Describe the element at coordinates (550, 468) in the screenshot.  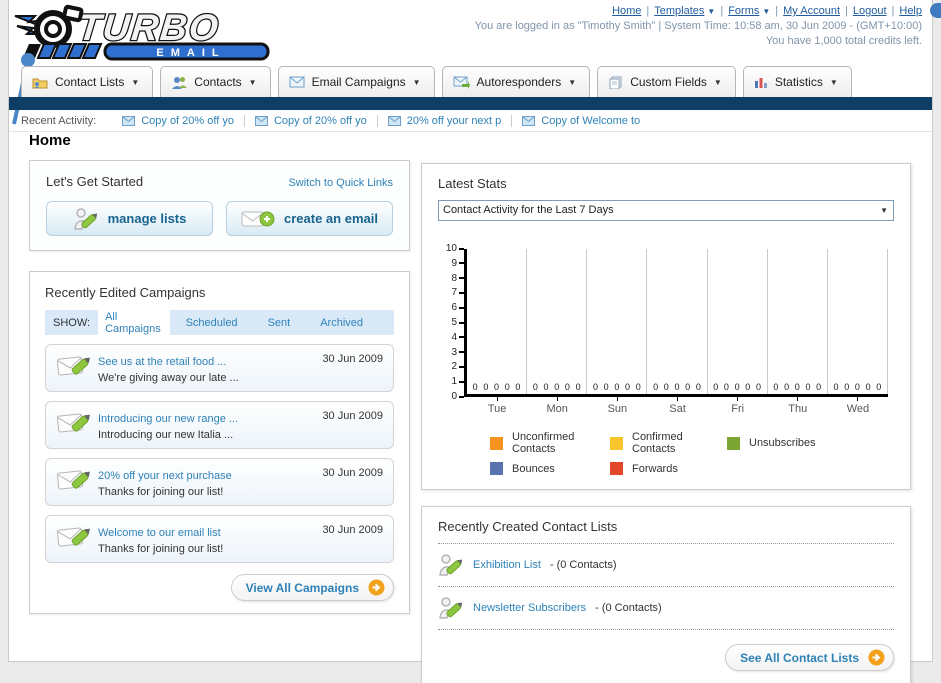
I see `legend-item: Bounces` at that location.